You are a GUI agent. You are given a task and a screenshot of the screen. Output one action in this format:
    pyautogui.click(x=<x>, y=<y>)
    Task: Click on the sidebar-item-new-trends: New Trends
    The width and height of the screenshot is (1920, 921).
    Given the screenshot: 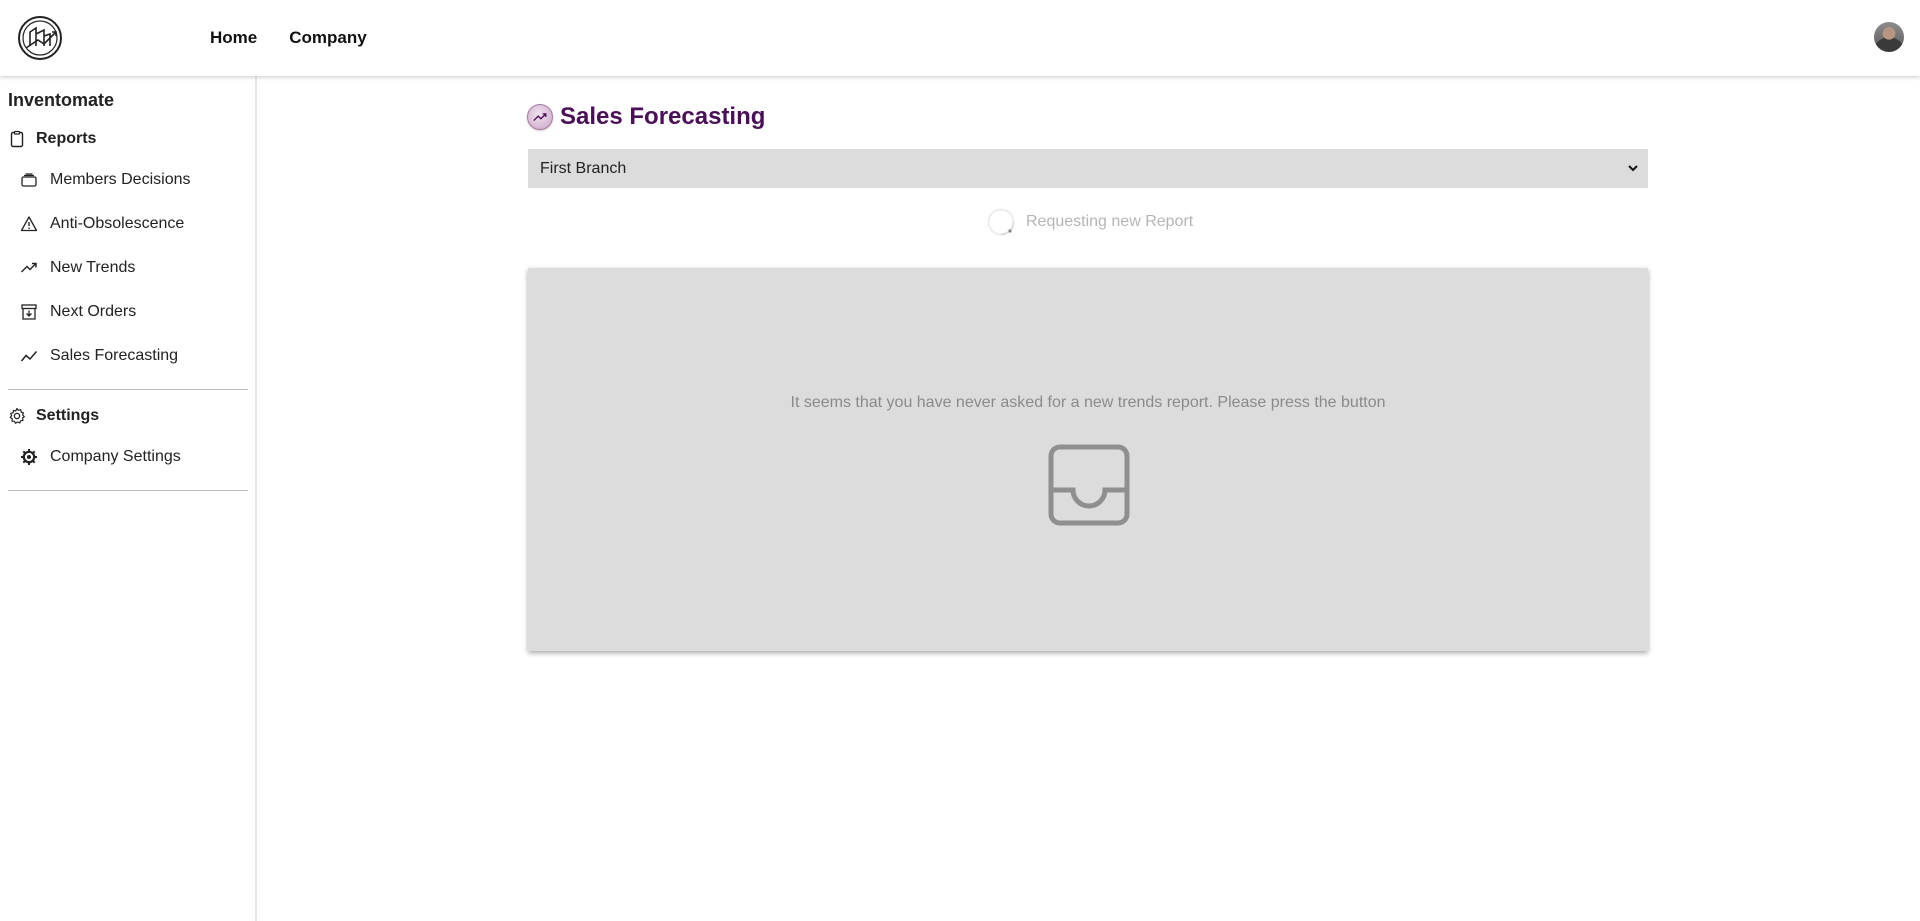 What is the action you would take?
    pyautogui.click(x=77, y=268)
    